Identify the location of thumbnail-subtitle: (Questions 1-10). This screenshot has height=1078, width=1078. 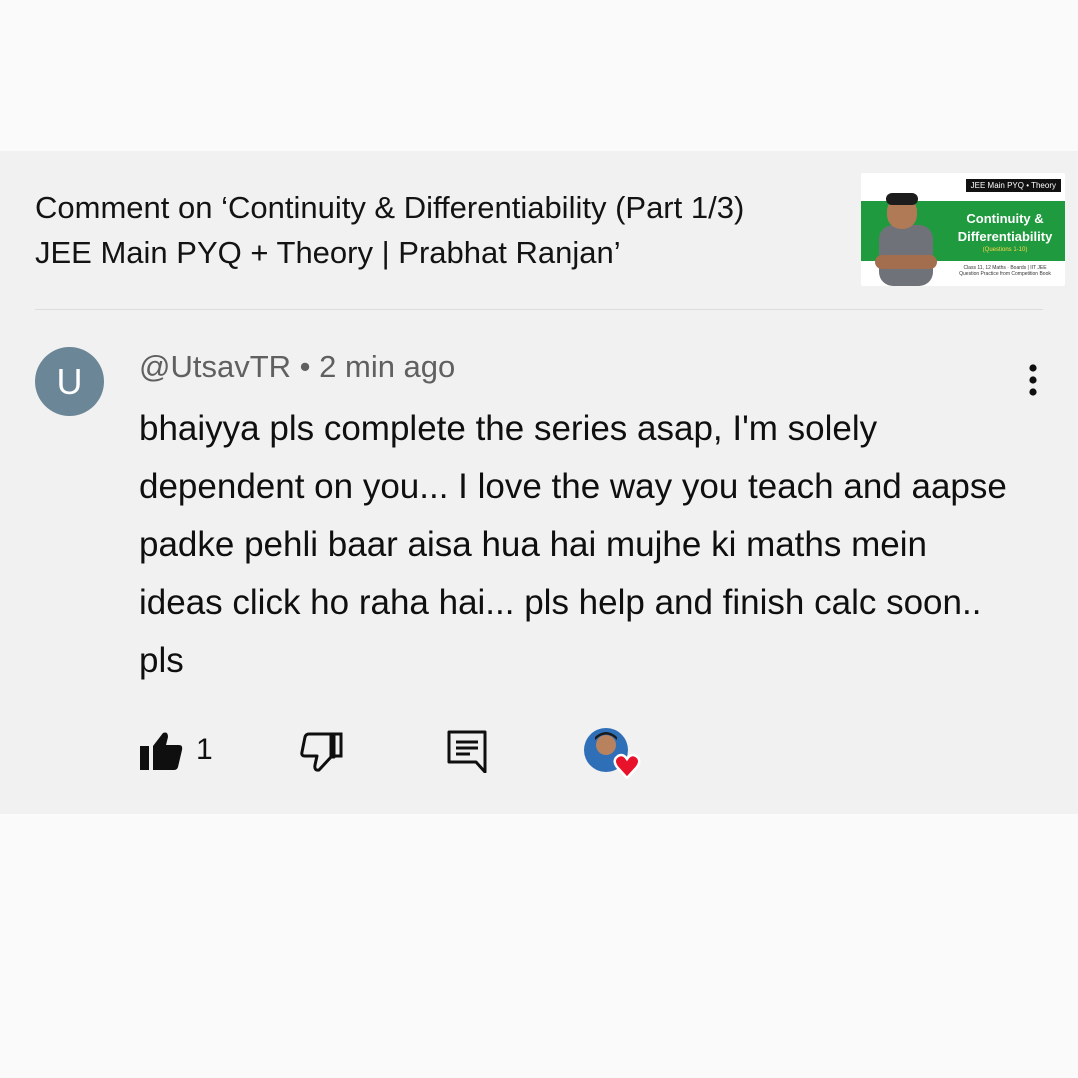
(1005, 250).